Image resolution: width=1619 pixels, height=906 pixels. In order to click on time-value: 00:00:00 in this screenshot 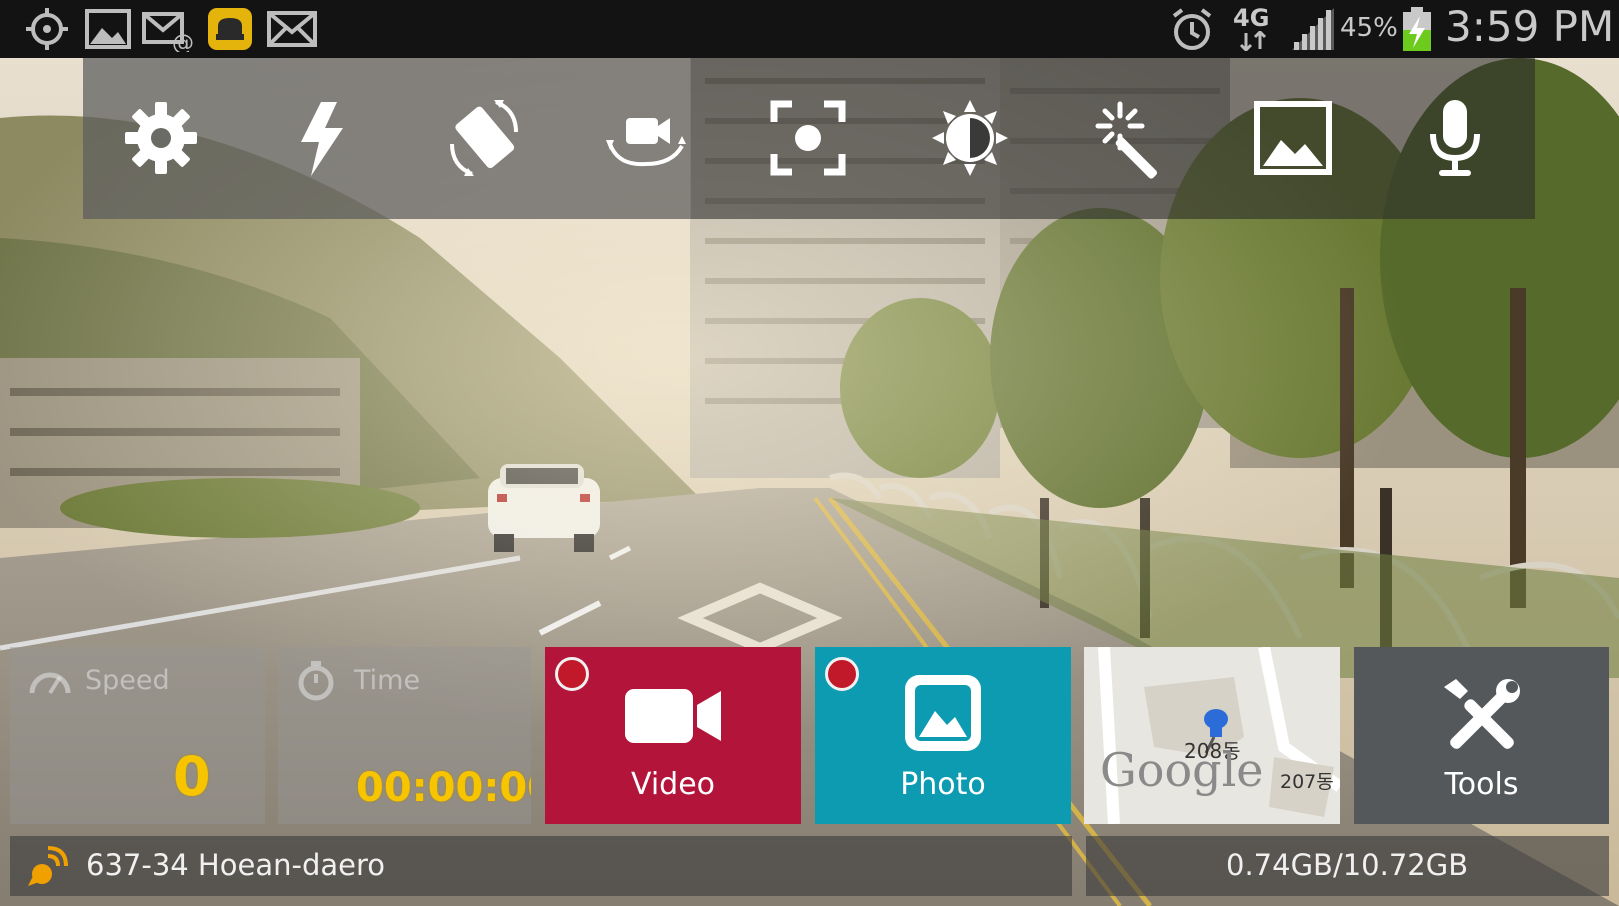, I will do `click(443, 788)`.